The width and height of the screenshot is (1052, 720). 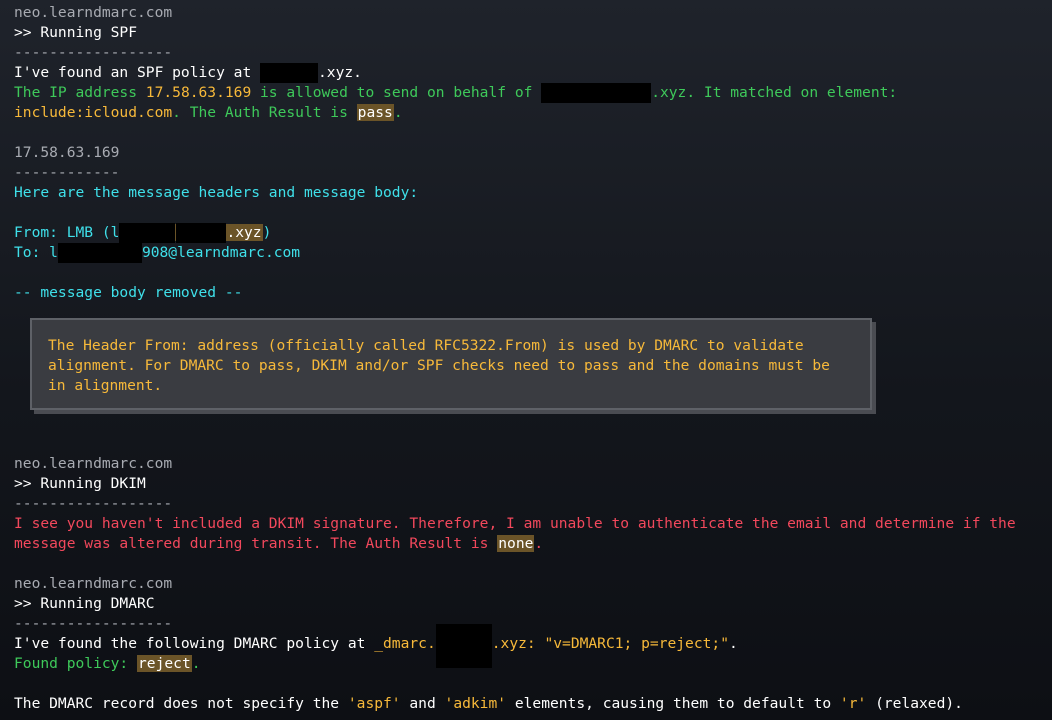 I want to click on spf-found-prefix: I've found an SPF policy at, so click(x=137, y=72).